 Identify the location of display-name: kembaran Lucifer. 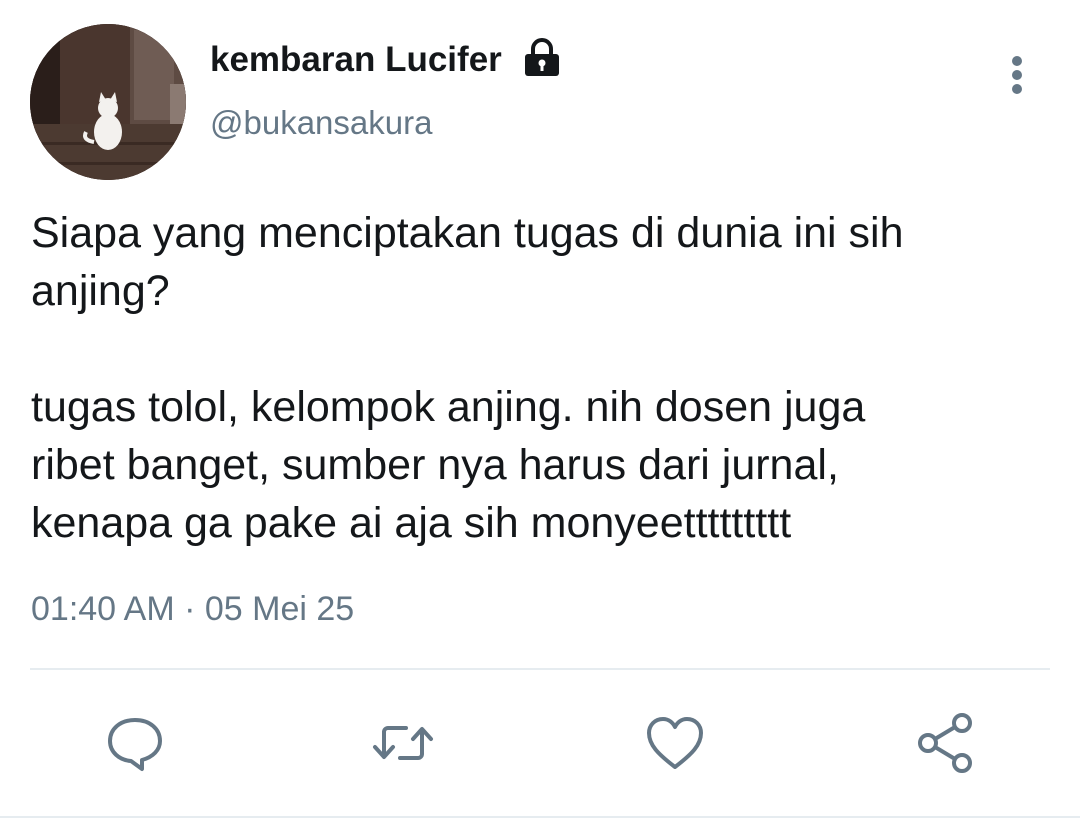
(356, 60).